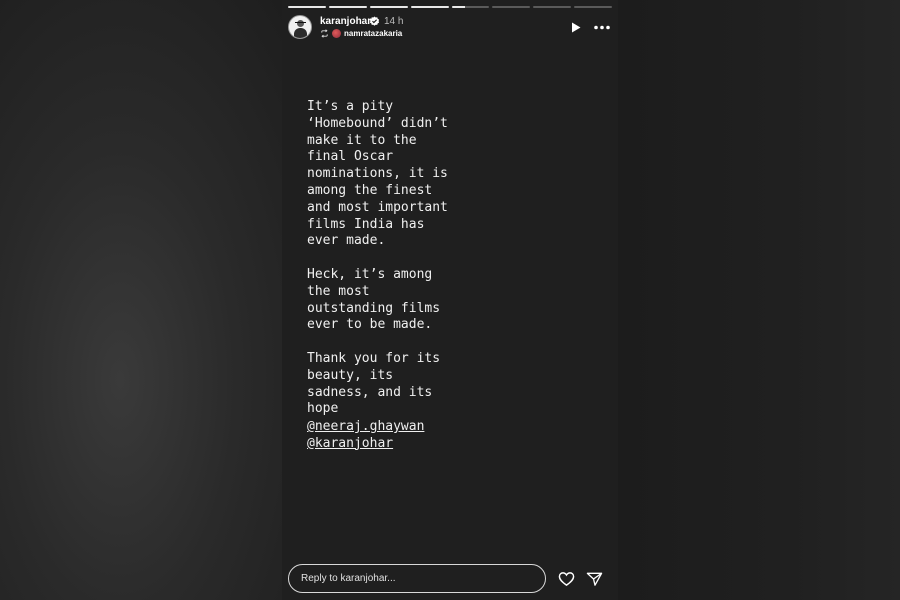  Describe the element at coordinates (575, 27) in the screenshot. I see `play-icon` at that location.